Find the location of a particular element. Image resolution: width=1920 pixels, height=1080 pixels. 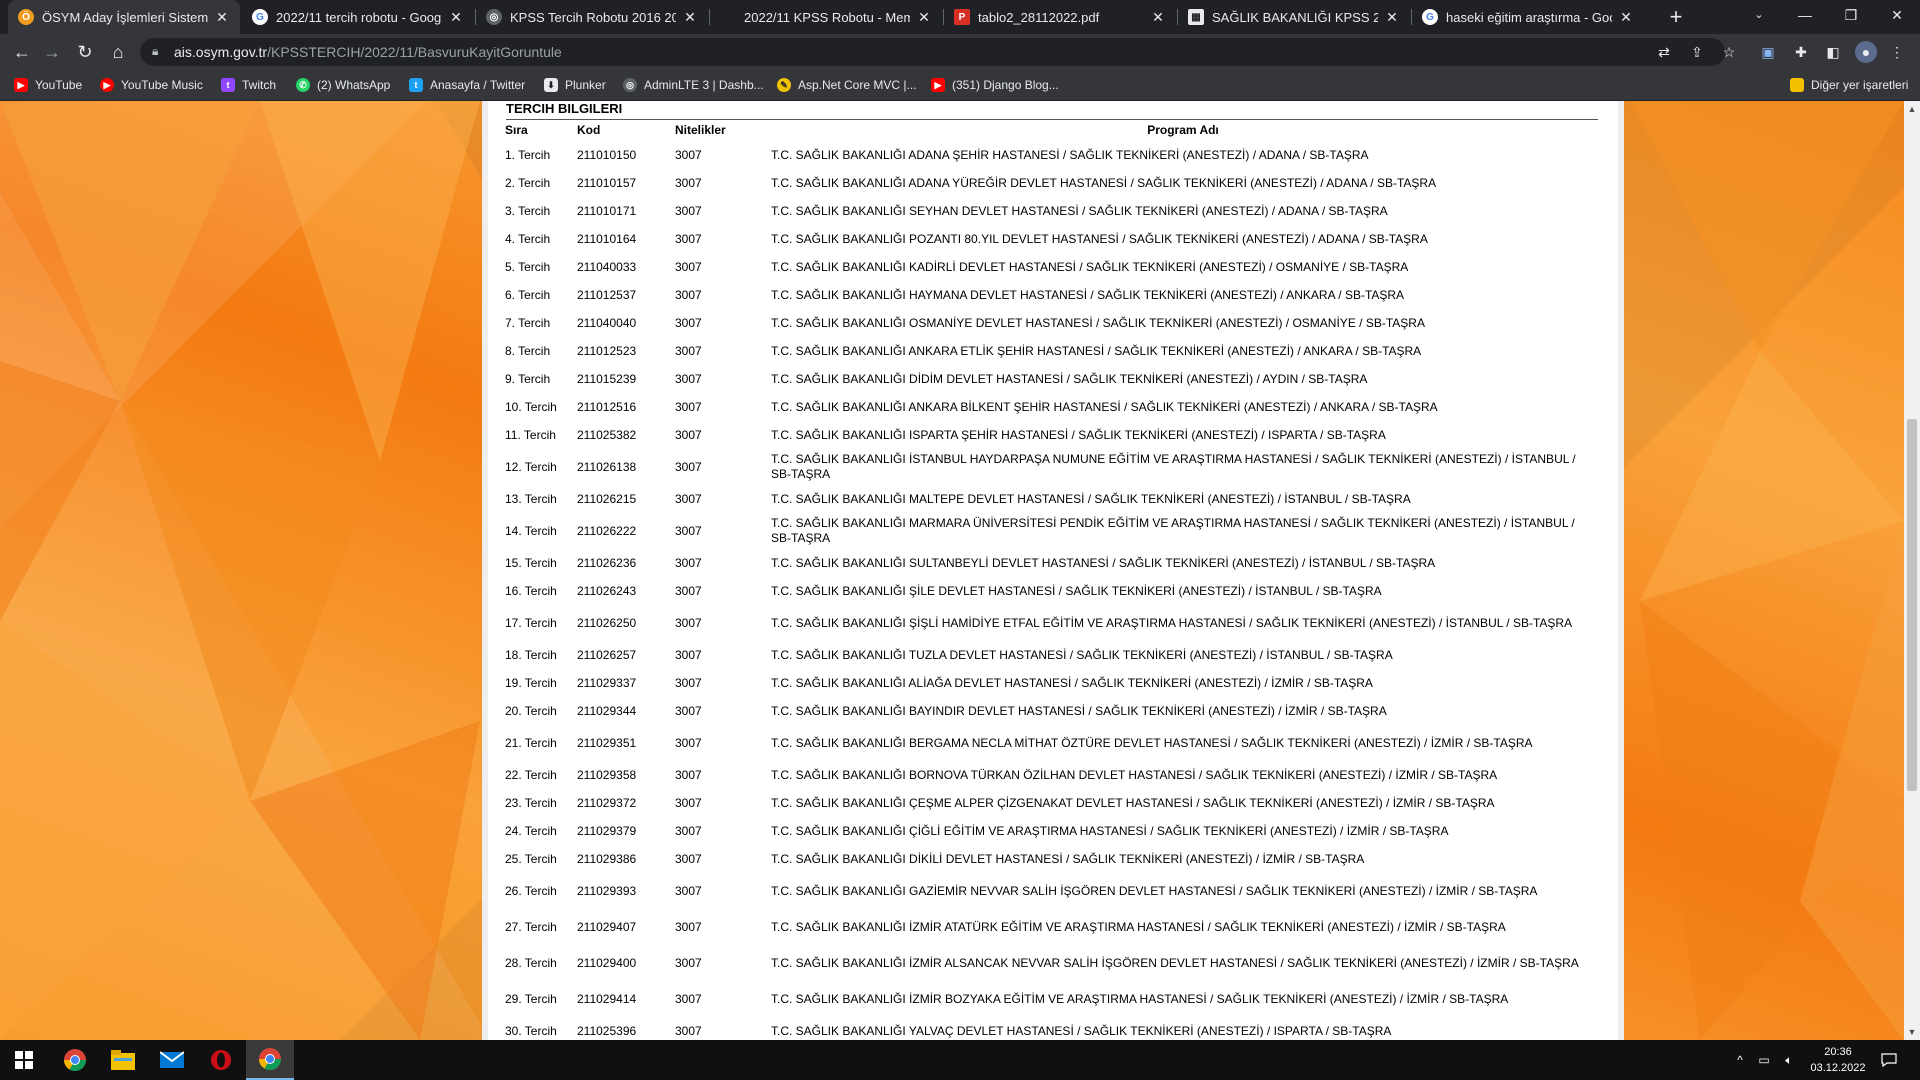

tab-tercih-robotu: G 2022/11 tercih robotu - Google ✕ is located at coordinates (358, 17).